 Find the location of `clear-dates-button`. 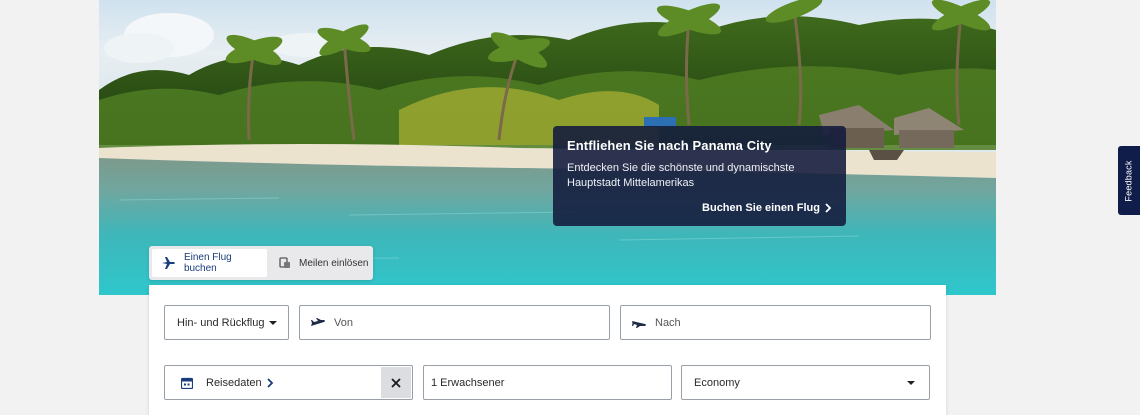

clear-dates-button is located at coordinates (396, 382).